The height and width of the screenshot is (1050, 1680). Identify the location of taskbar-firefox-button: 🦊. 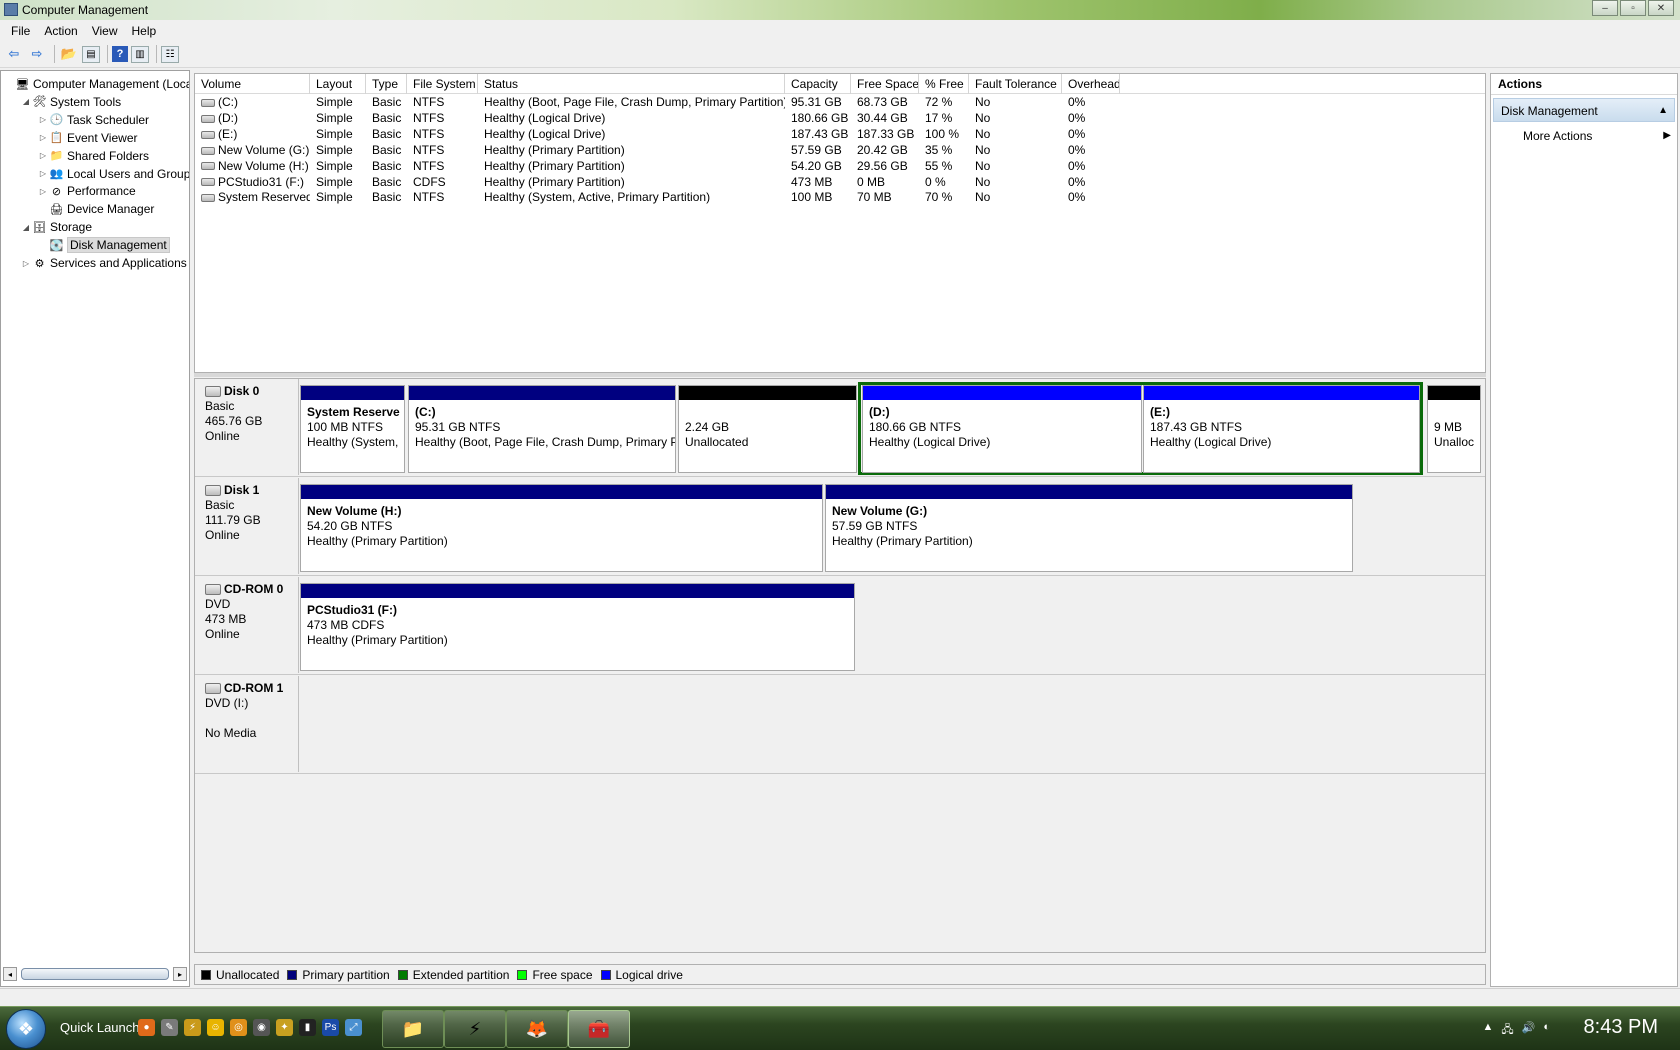
(537, 1029).